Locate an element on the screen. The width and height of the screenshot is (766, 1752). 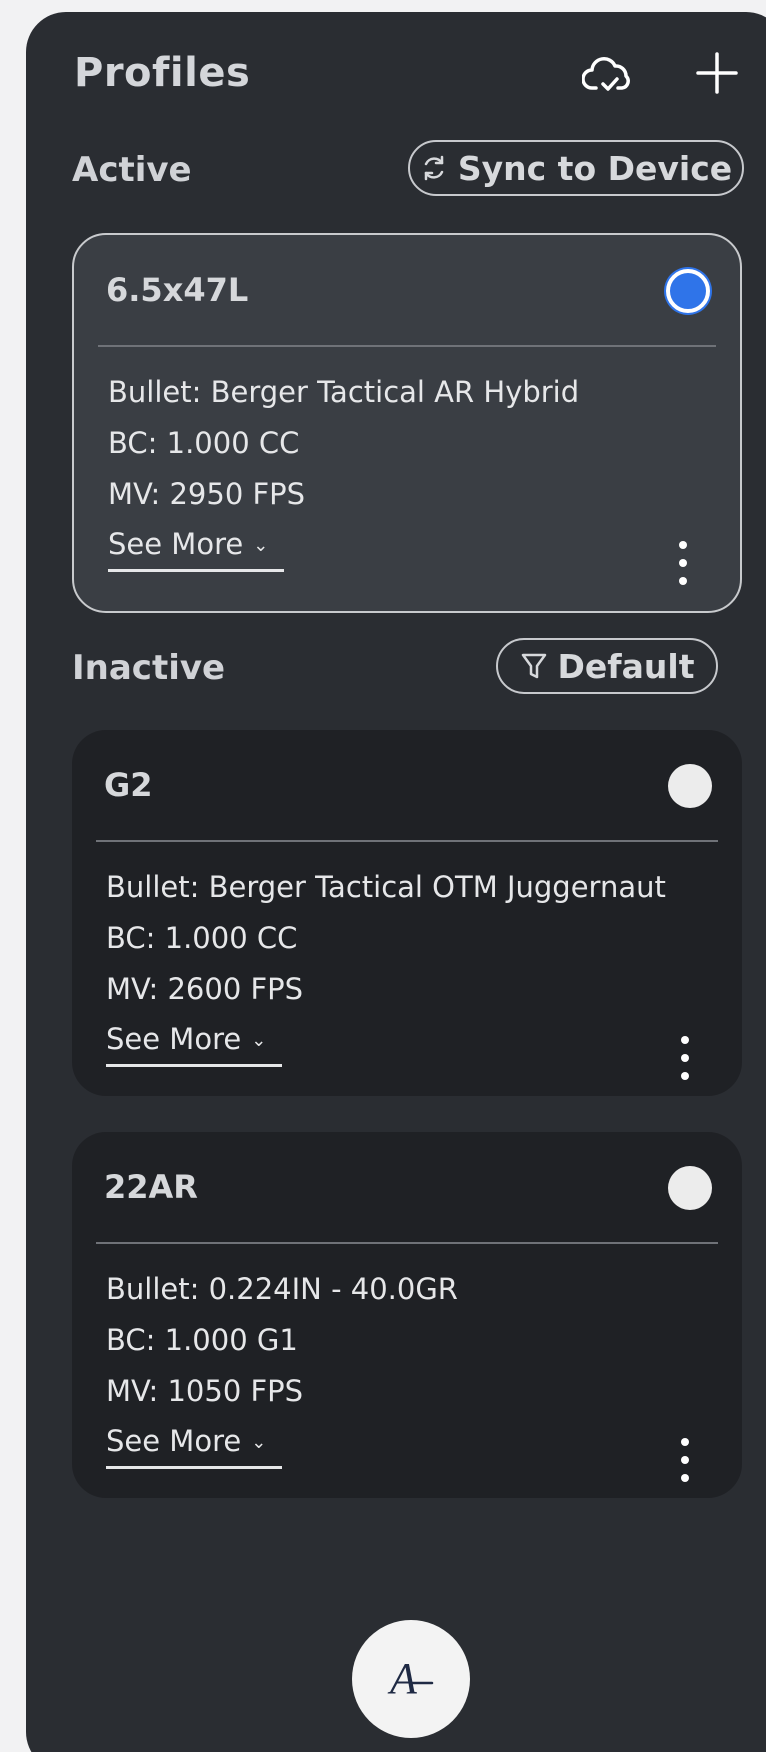
page-title: Profiles is located at coordinates (162, 73).